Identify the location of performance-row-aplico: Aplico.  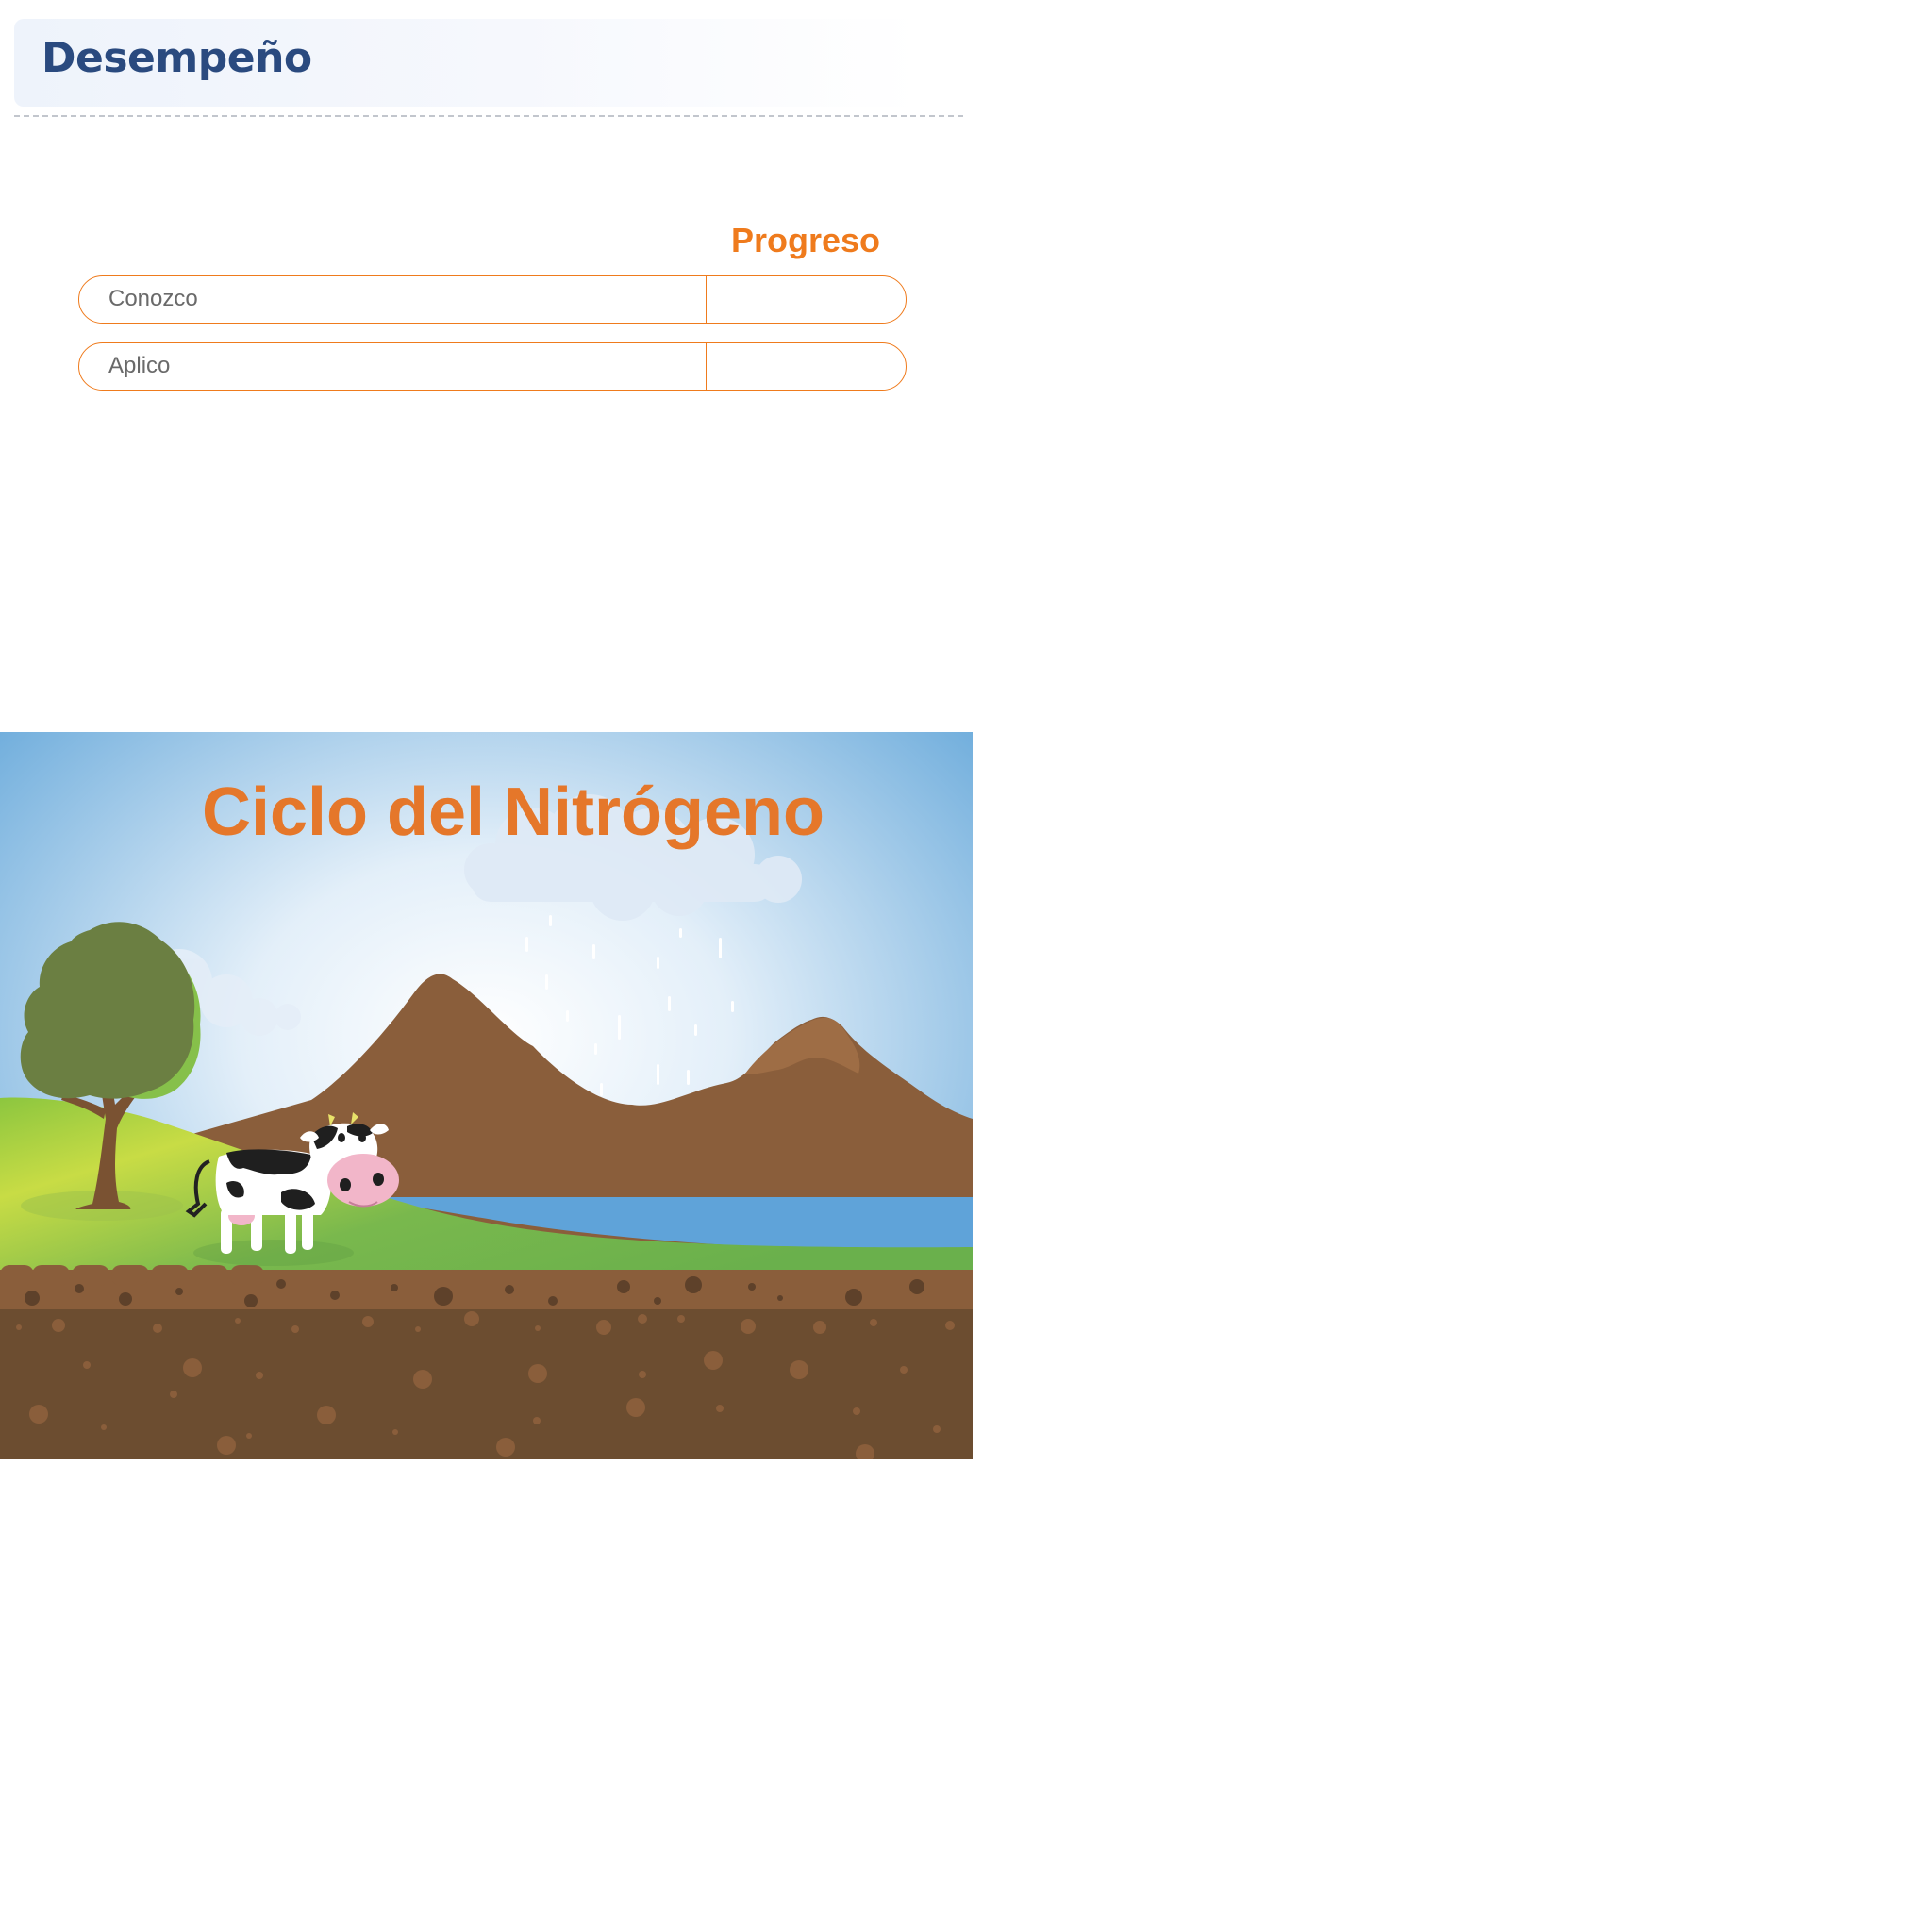
(492, 366).